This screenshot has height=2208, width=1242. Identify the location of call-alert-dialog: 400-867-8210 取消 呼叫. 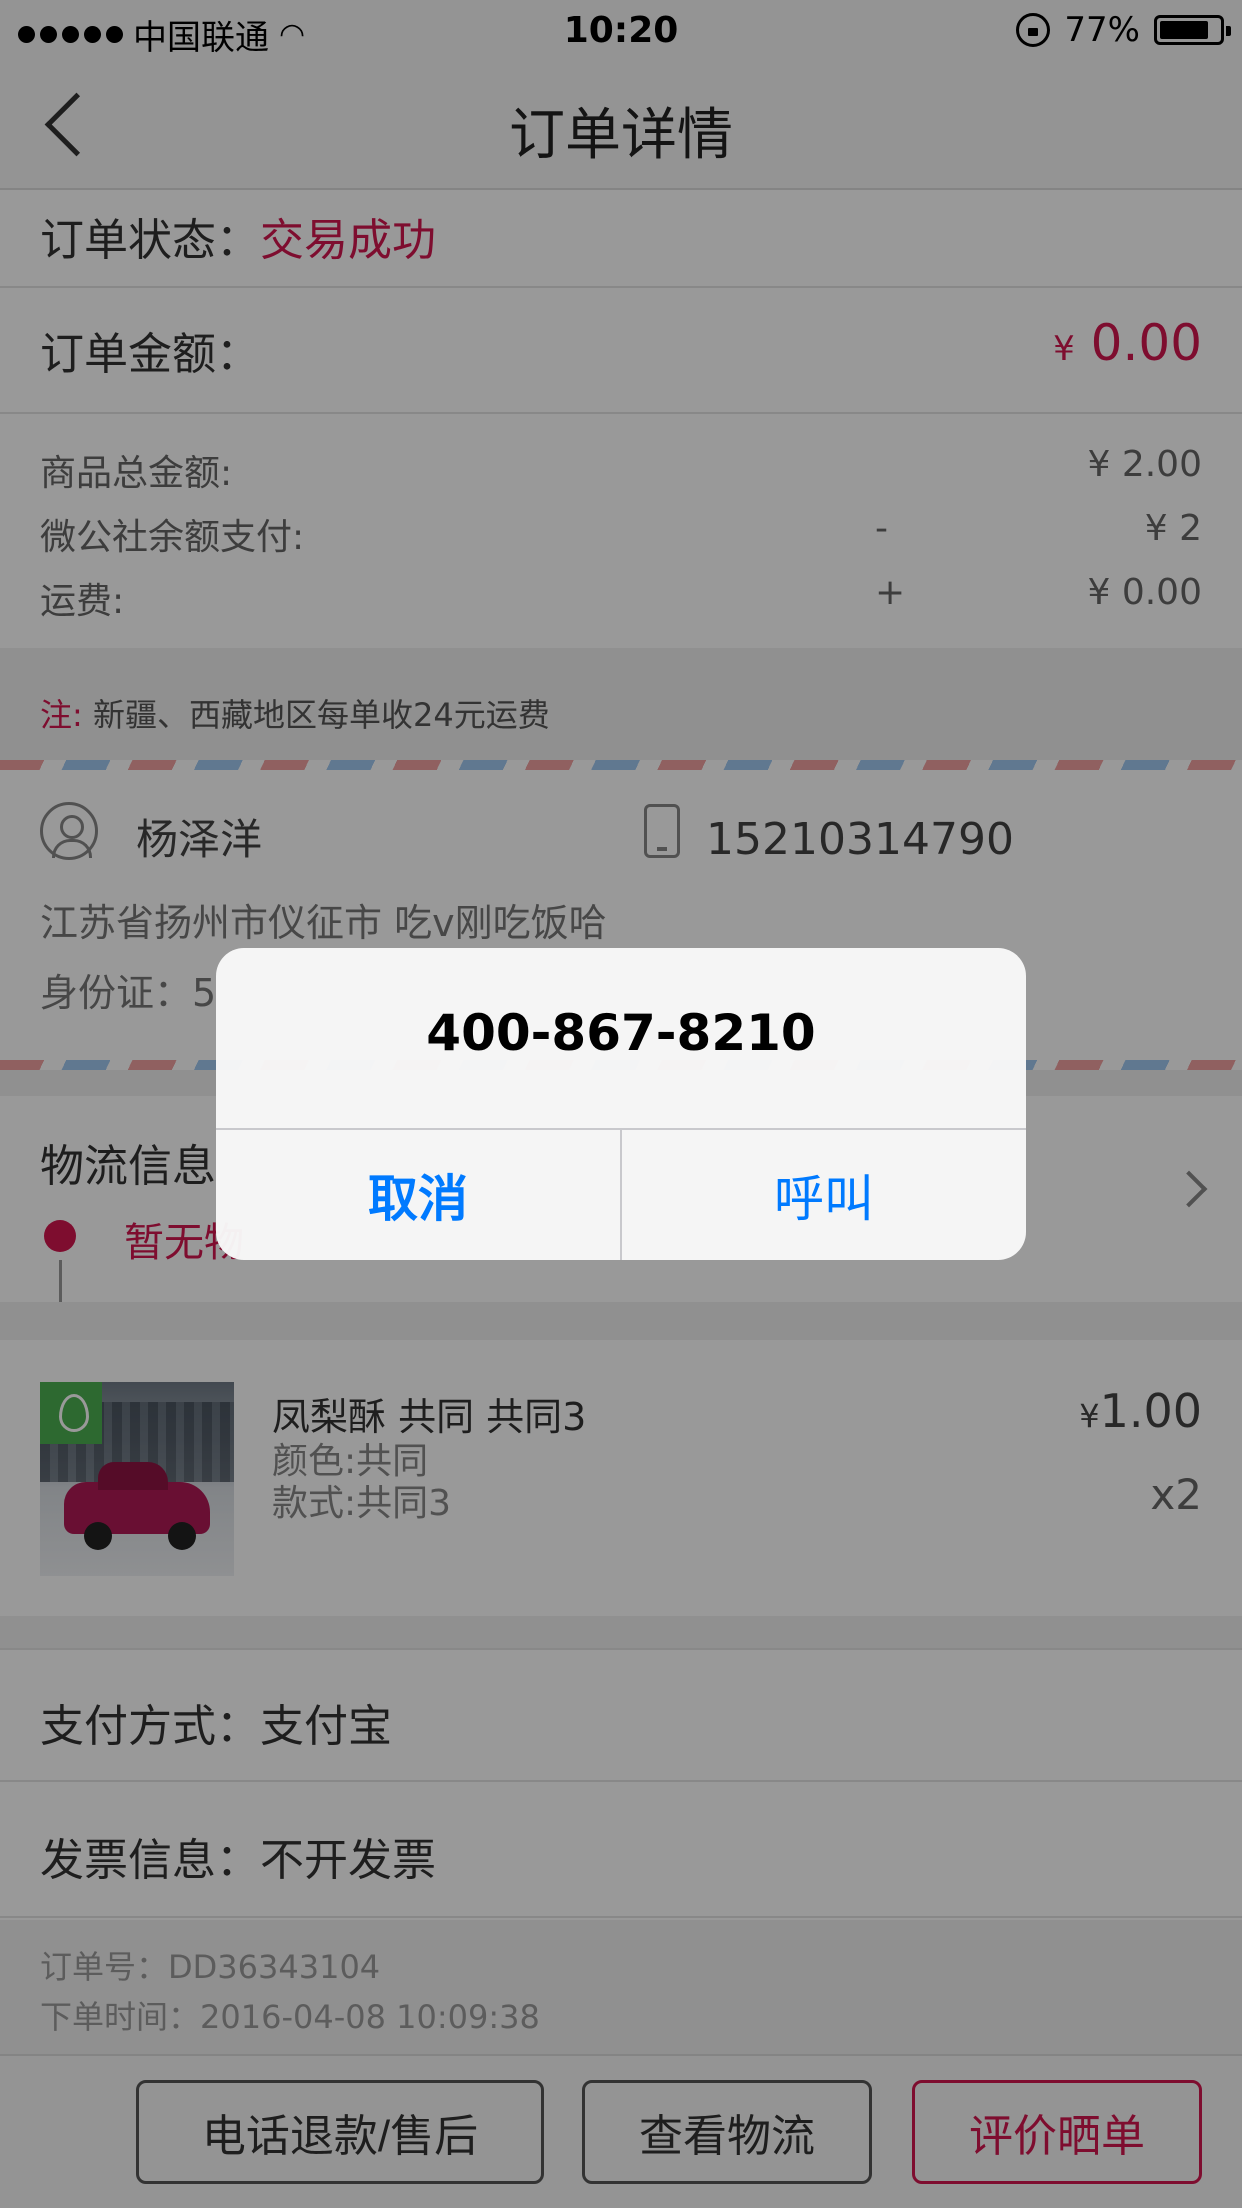
(621, 1104).